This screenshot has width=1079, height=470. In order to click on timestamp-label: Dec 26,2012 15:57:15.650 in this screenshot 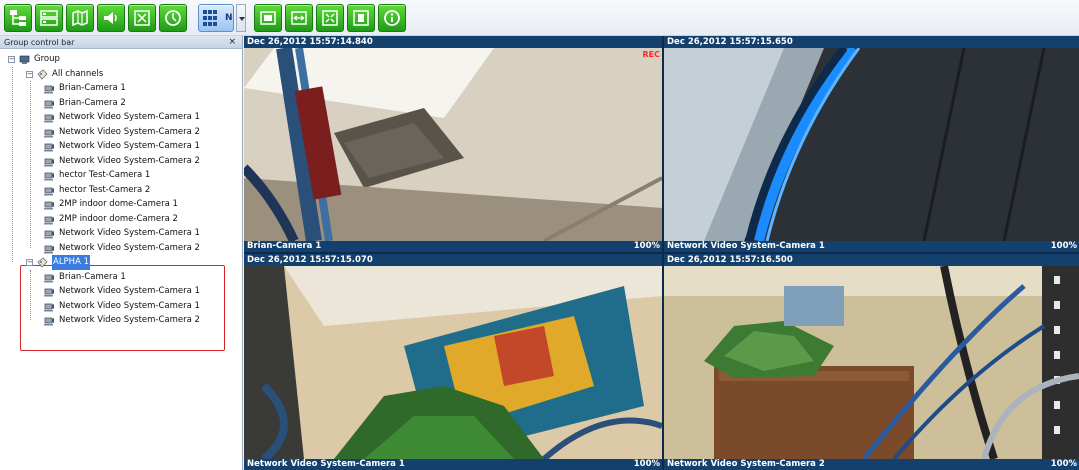, I will do `click(871, 42)`.